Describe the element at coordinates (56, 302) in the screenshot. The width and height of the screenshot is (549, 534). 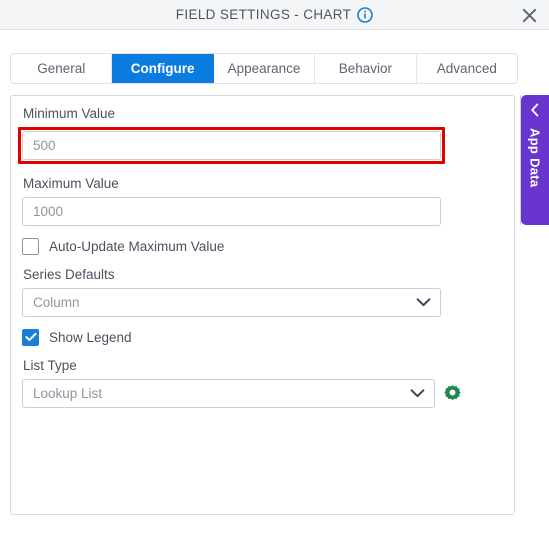
I see `series-defaults-value: Column` at that location.